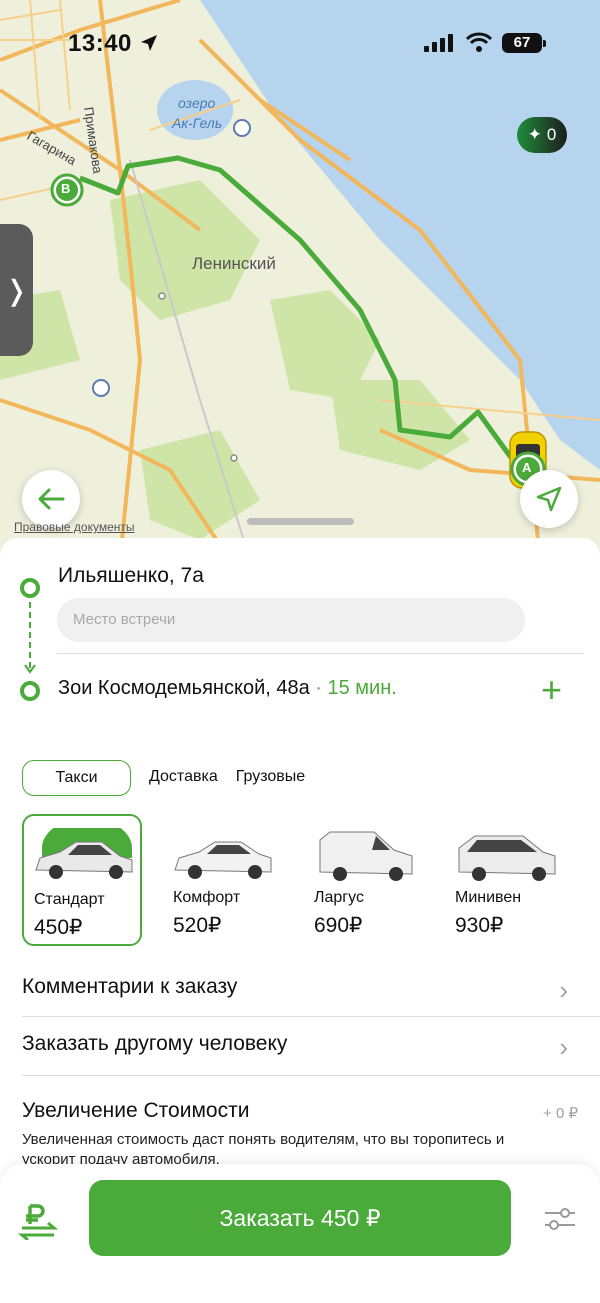  What do you see at coordinates (300, 46) in the screenshot?
I see `status-bar: 13:40 67` at bounding box center [300, 46].